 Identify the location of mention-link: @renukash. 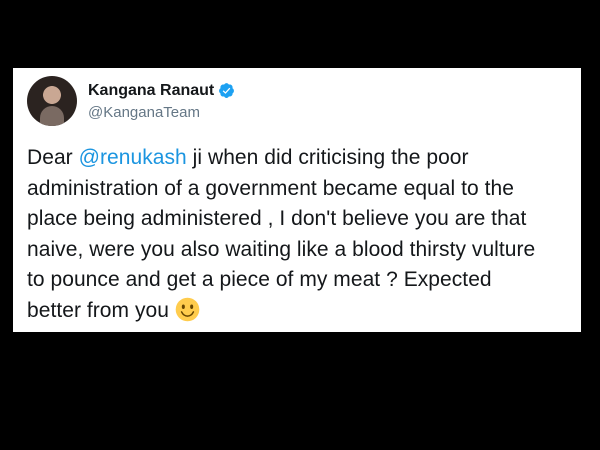
(133, 157).